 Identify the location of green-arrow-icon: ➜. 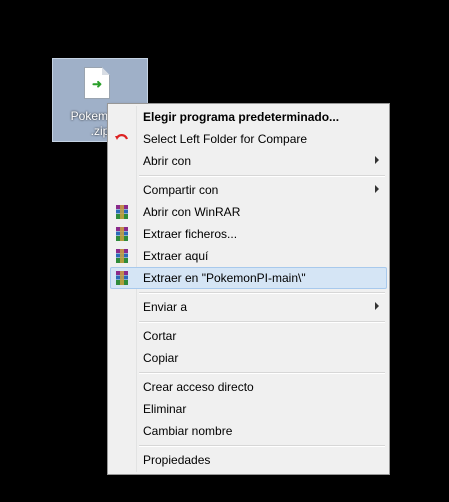
(97, 84).